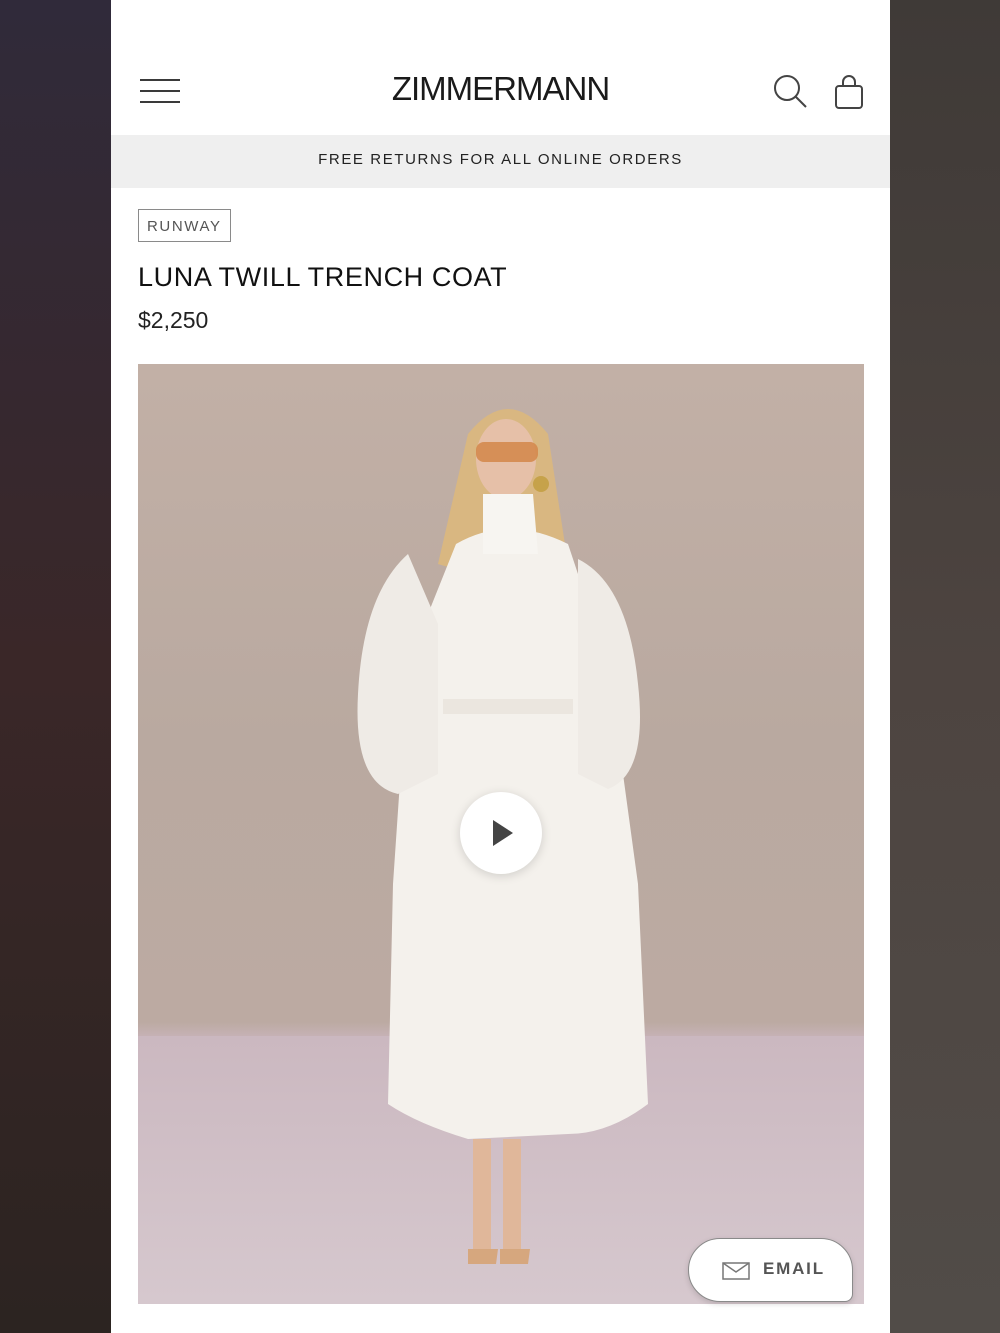 The width and height of the screenshot is (1000, 1333). I want to click on site-header: ZIMMERMANN, so click(500, 91).